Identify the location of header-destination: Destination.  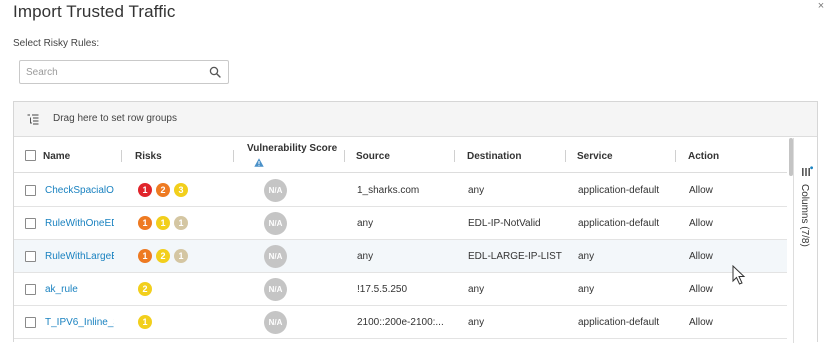
(517, 155).